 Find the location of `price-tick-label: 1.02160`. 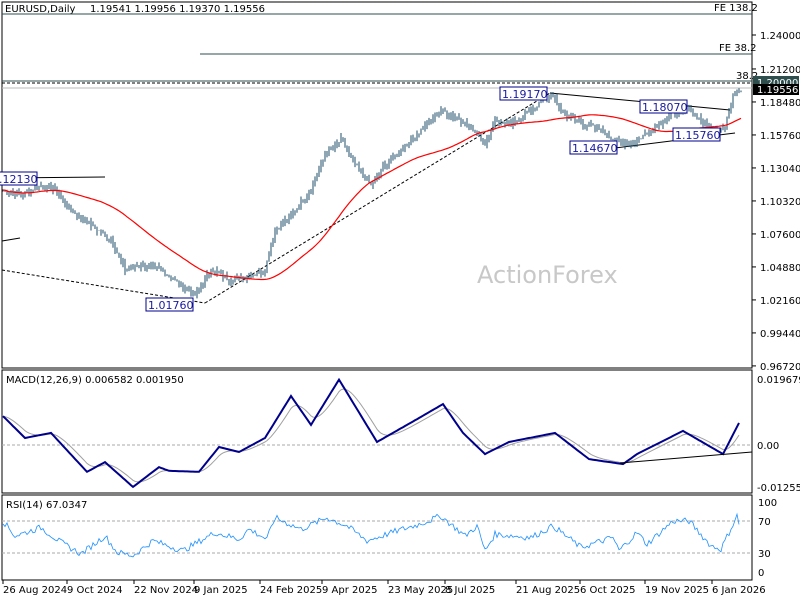

price-tick-label: 1.02160 is located at coordinates (780, 301).